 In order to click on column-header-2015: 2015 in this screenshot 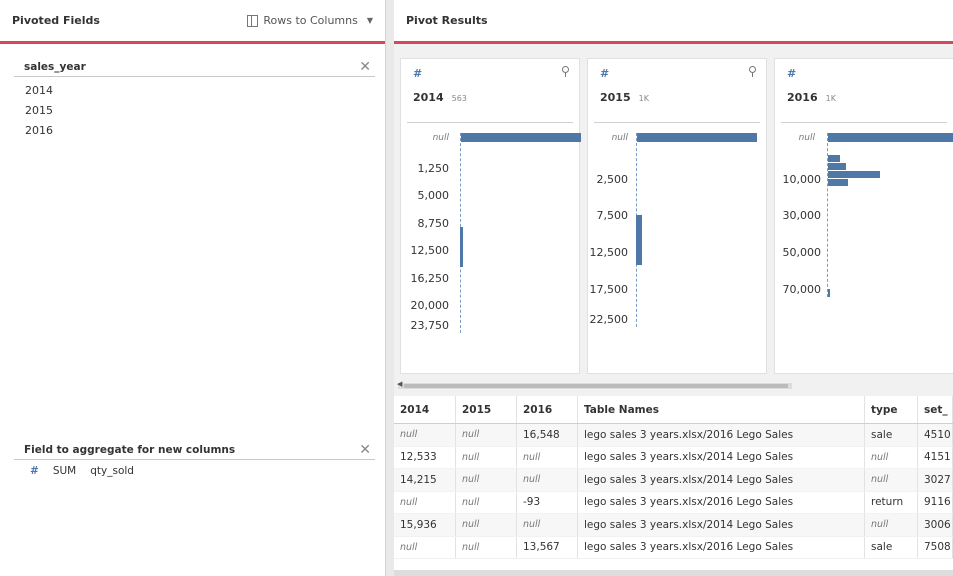, I will do `click(486, 409)`.